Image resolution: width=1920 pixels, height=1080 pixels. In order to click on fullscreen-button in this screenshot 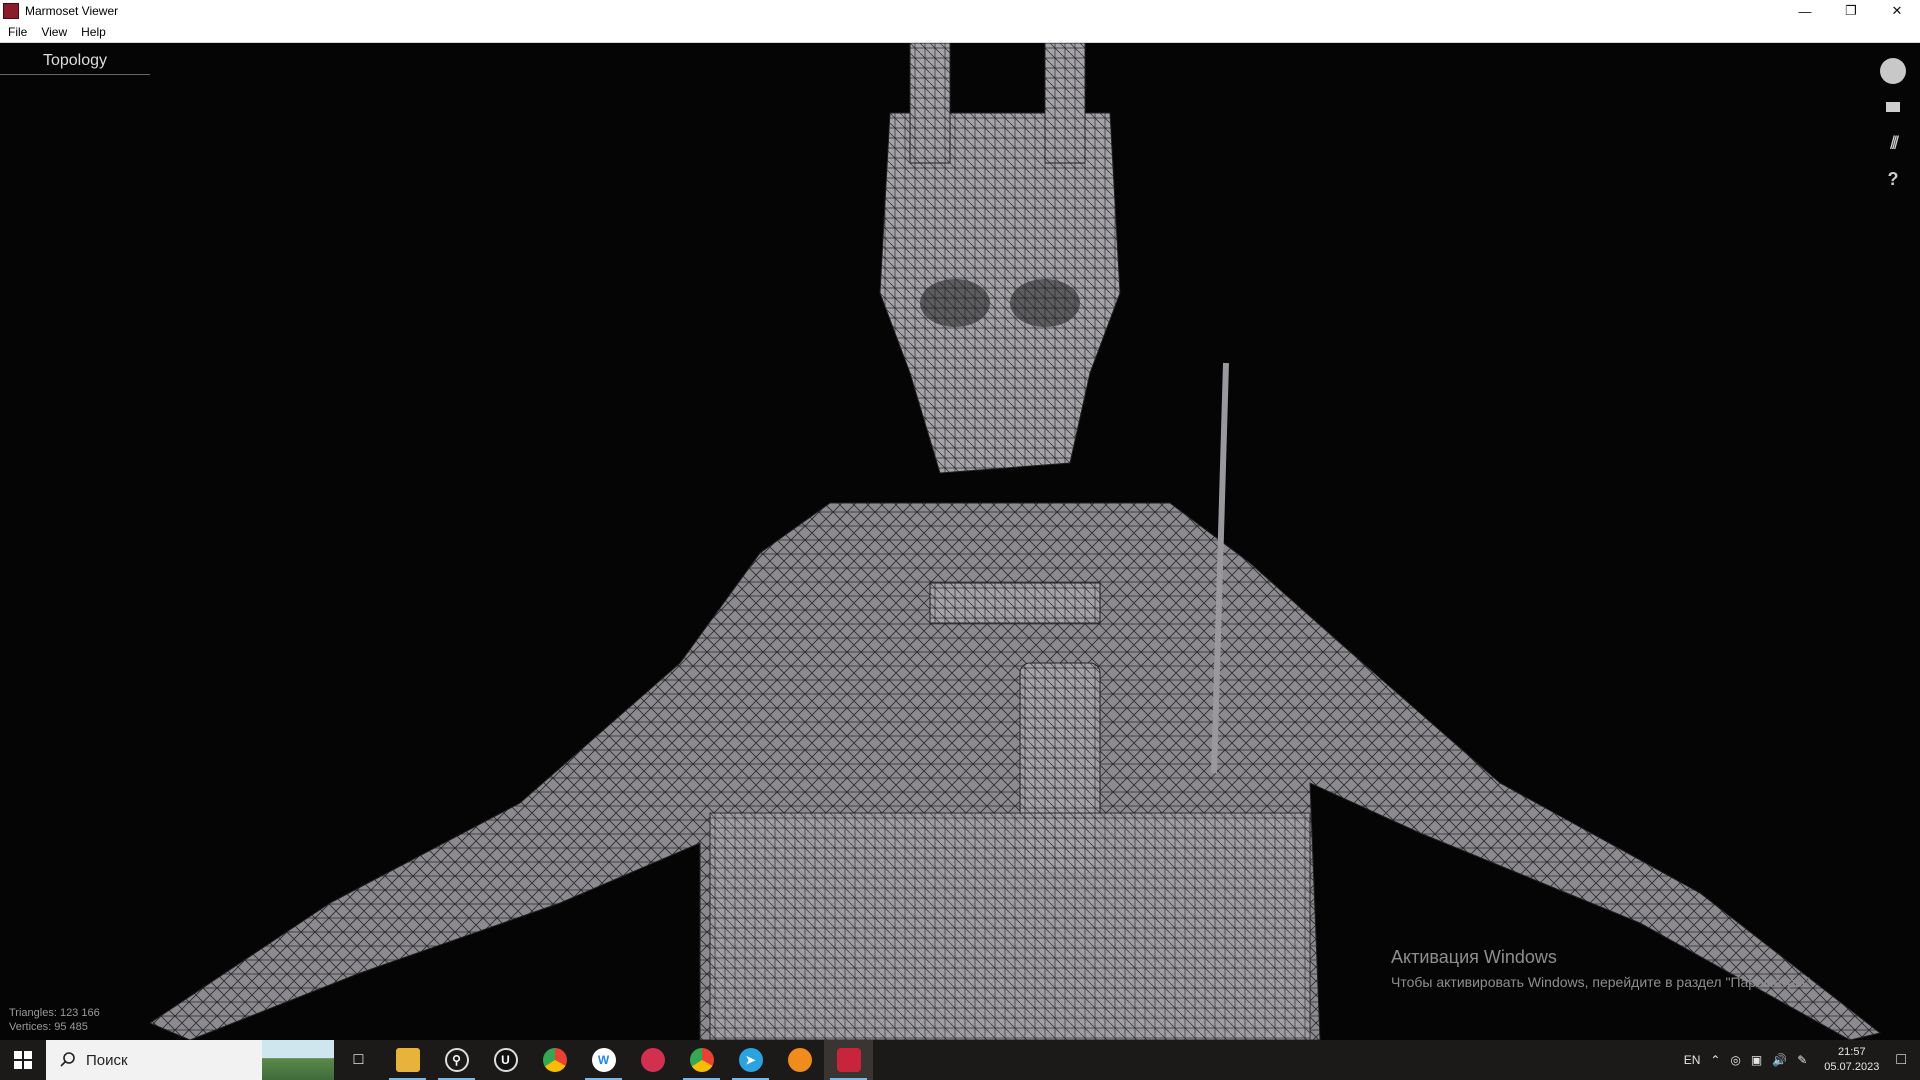, I will do `click(1893, 107)`.